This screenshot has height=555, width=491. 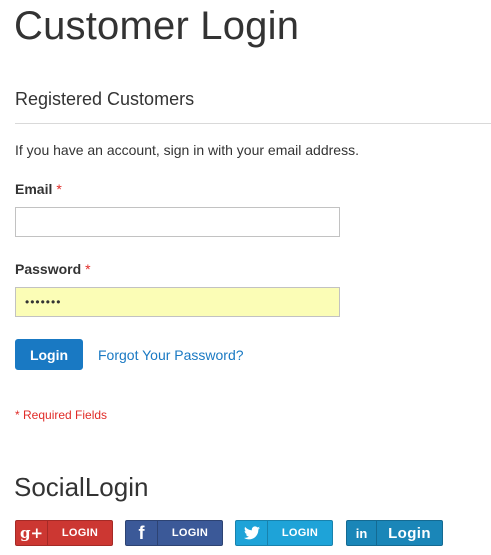 What do you see at coordinates (253, 123) in the screenshot?
I see `section-divider` at bounding box center [253, 123].